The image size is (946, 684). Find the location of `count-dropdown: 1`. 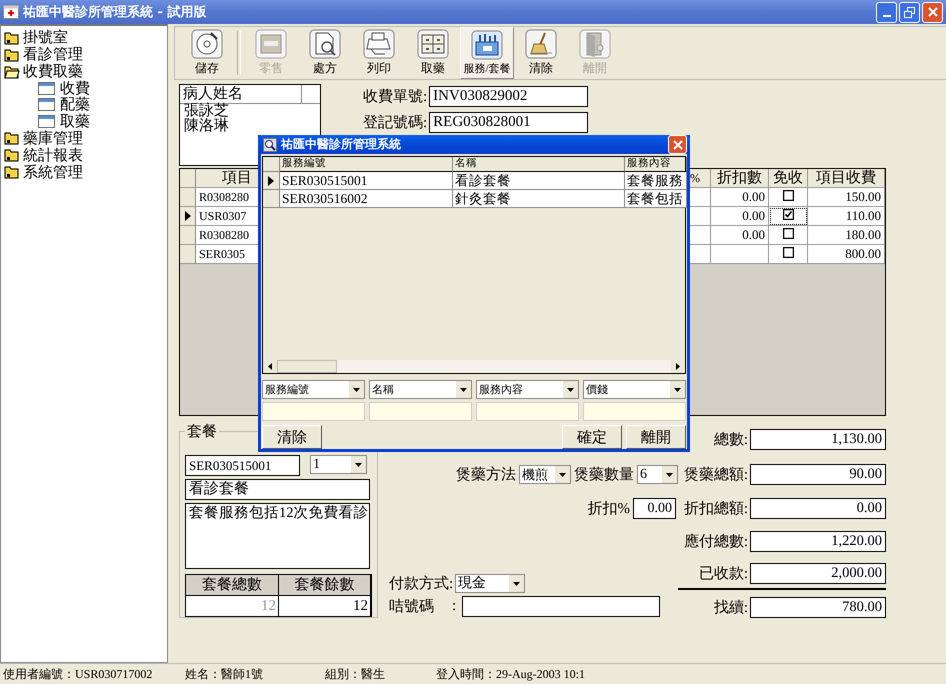

count-dropdown: 1 is located at coordinates (338, 464).